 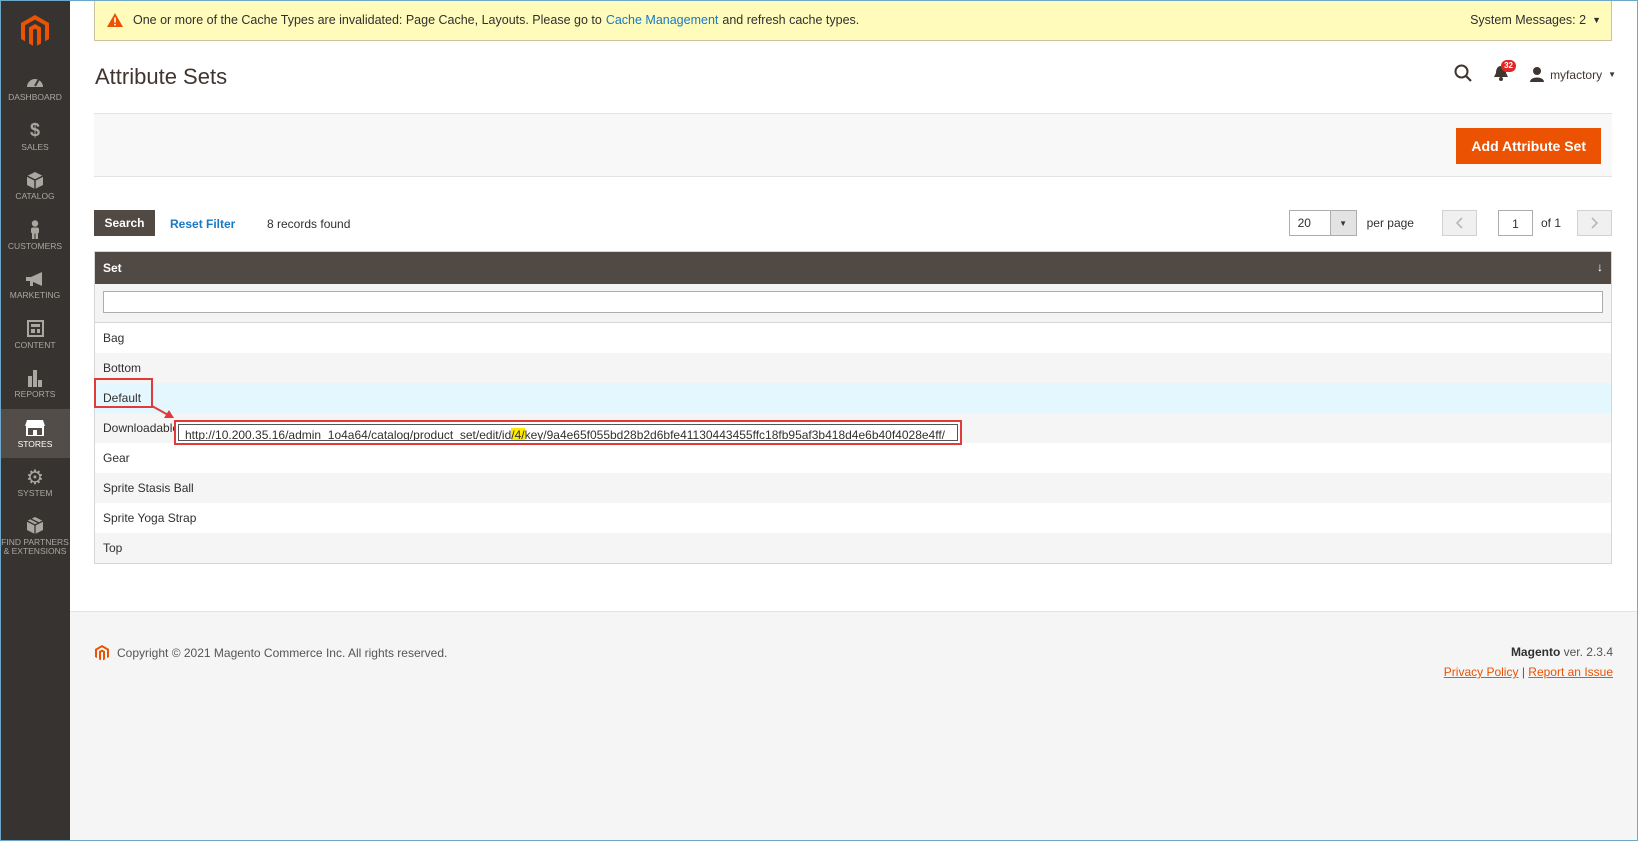 I want to click on row-set-name: Bottom, so click(x=122, y=368).